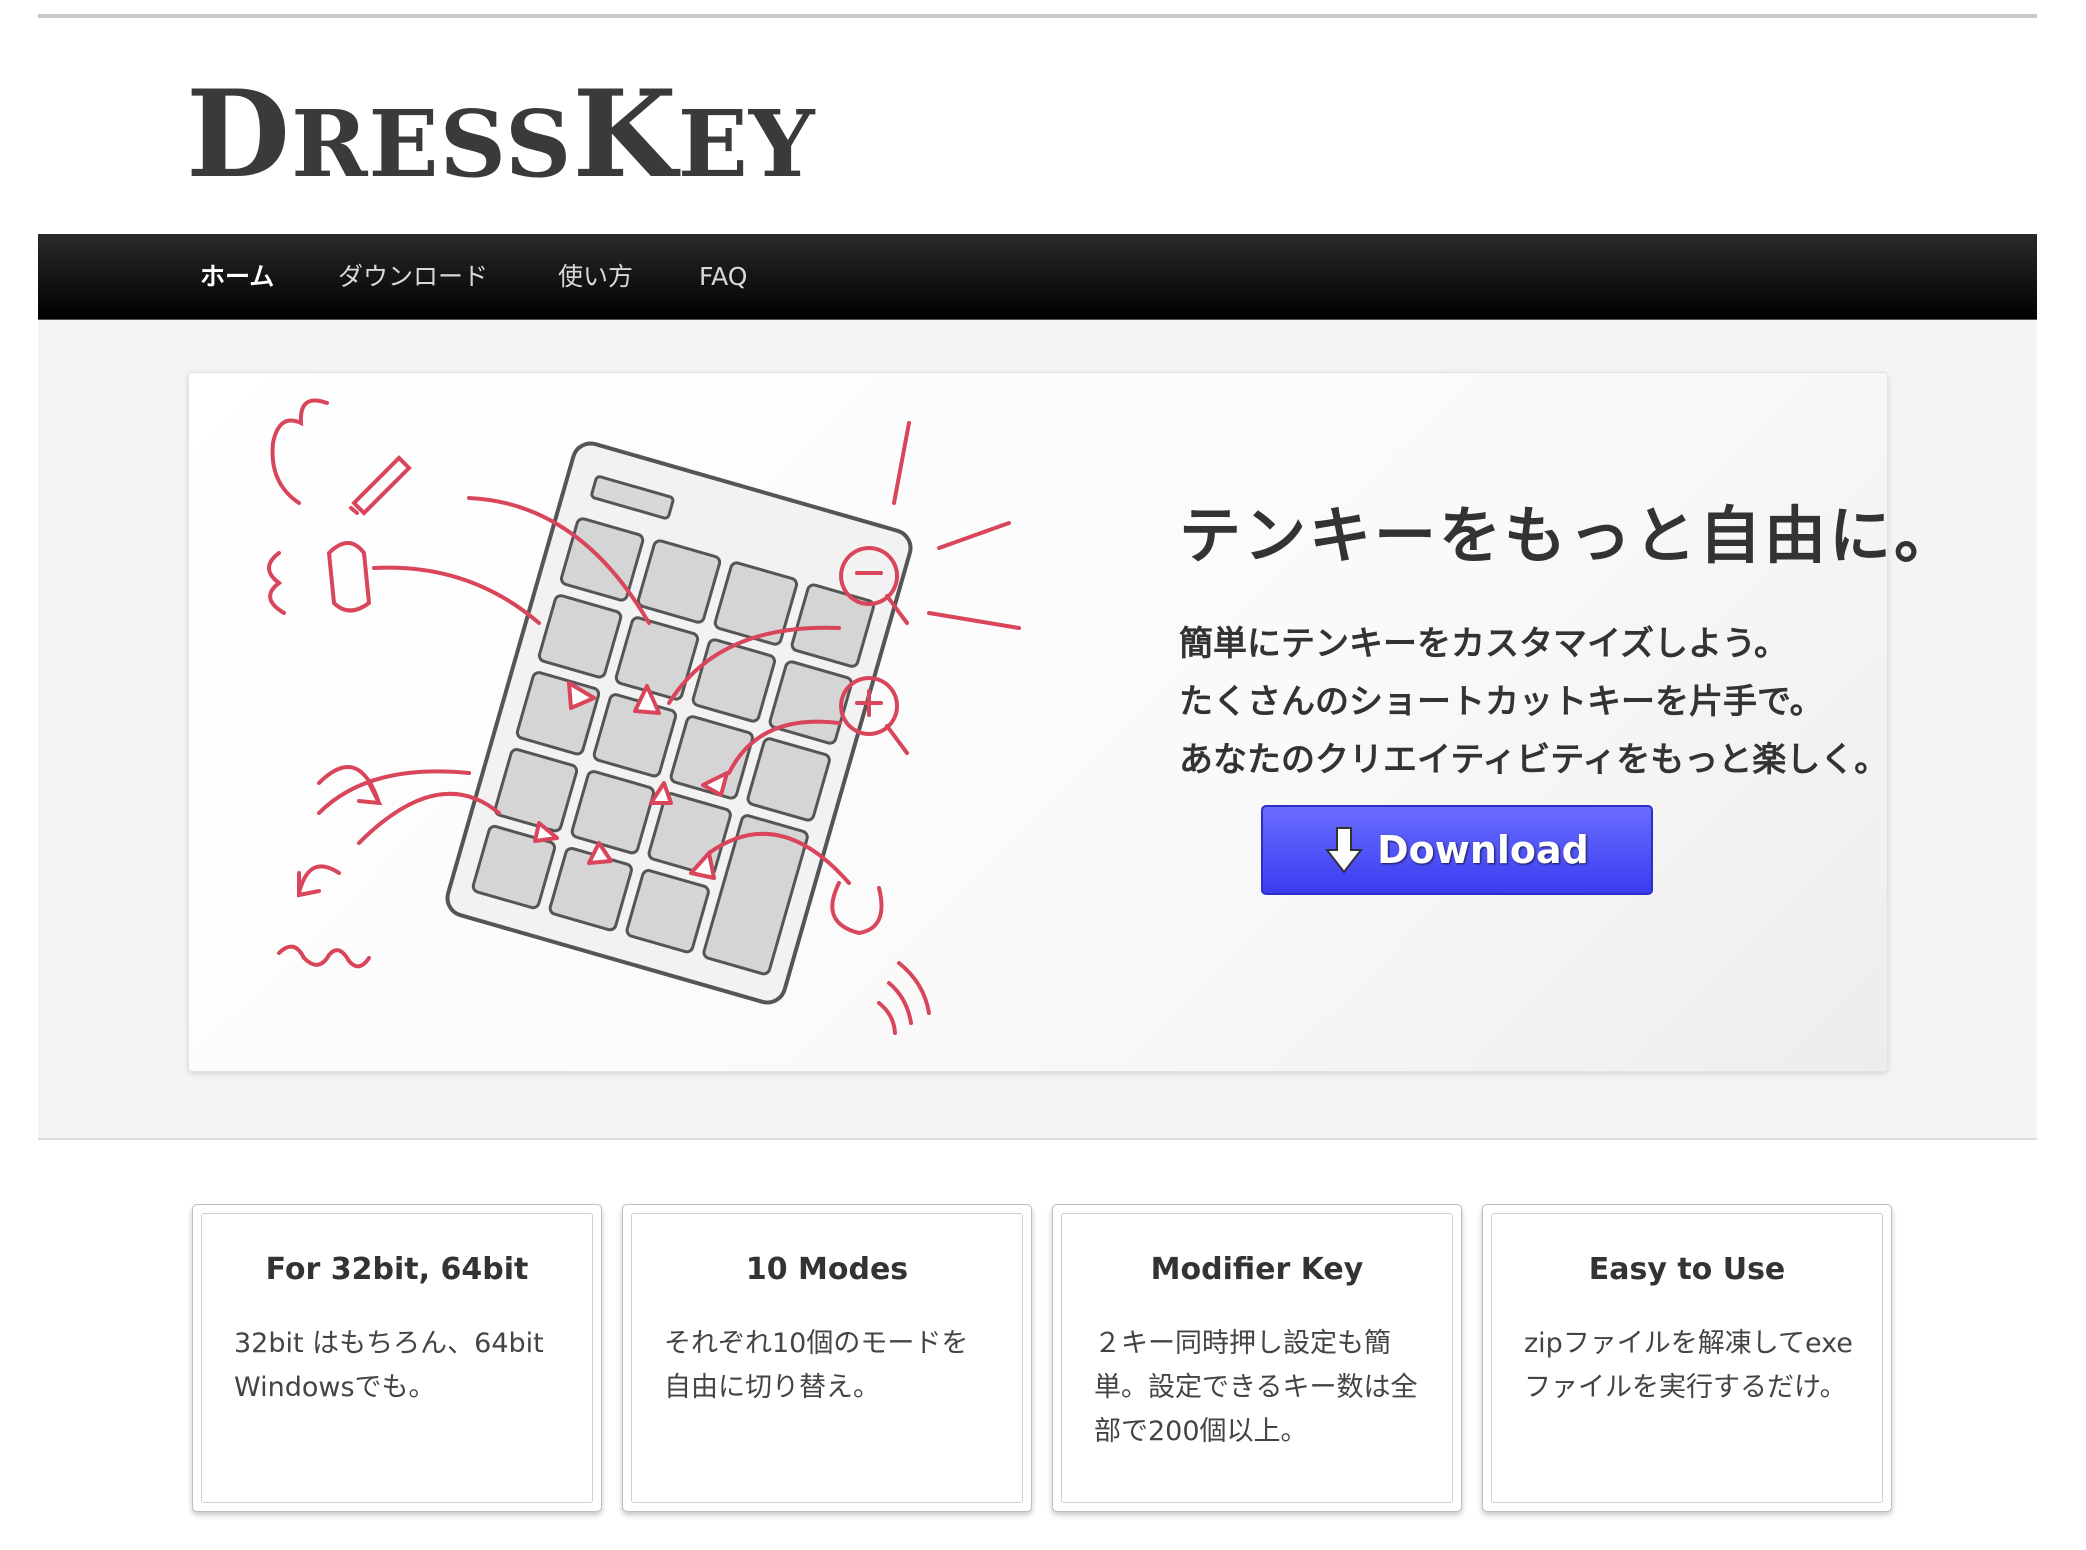 Image resolution: width=2086 pixels, height=1550 pixels. Describe the element at coordinates (1501, 702) in the screenshot. I see `hero-line-2: たくさんのショートカットキーを片手で。` at that location.